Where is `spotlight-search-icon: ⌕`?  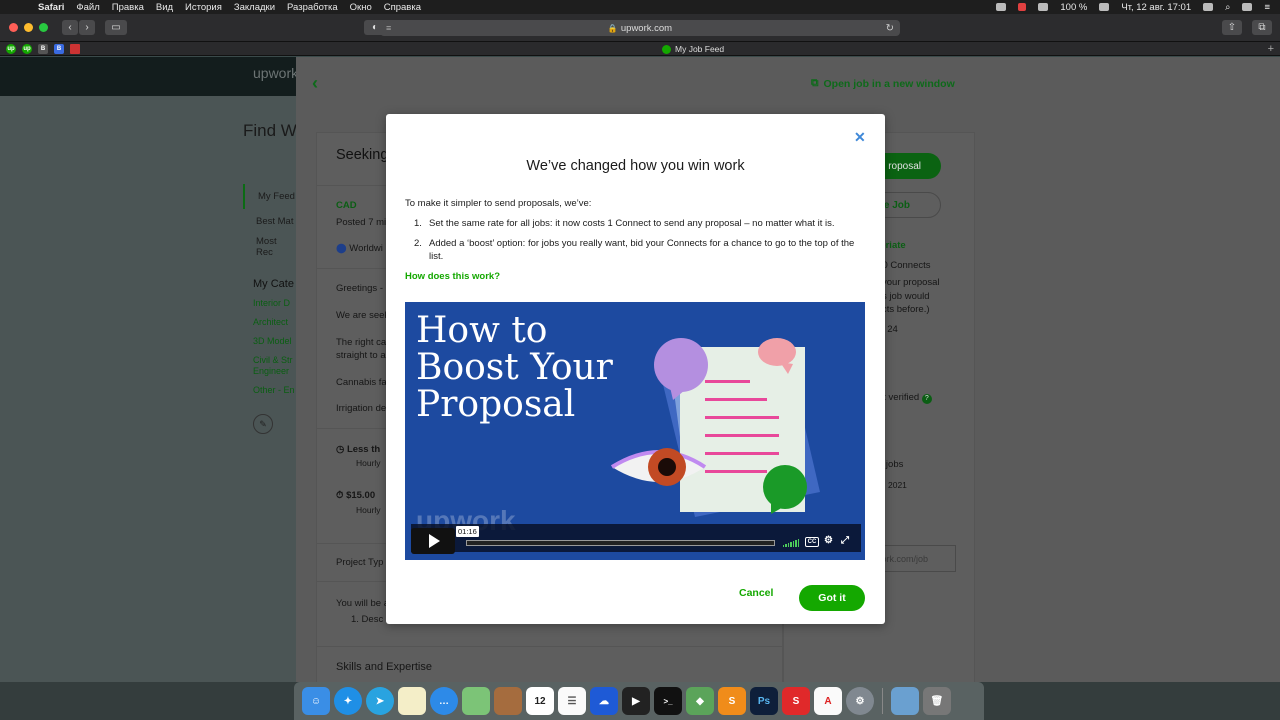
spotlight-search-icon: ⌕ is located at coordinates (1227, 7).